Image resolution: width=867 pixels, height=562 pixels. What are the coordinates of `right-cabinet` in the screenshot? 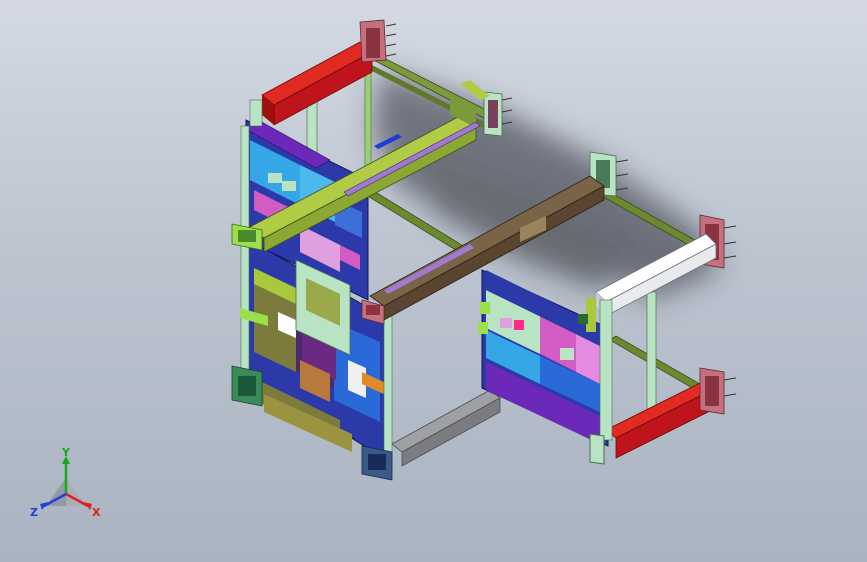 It's located at (545, 367).